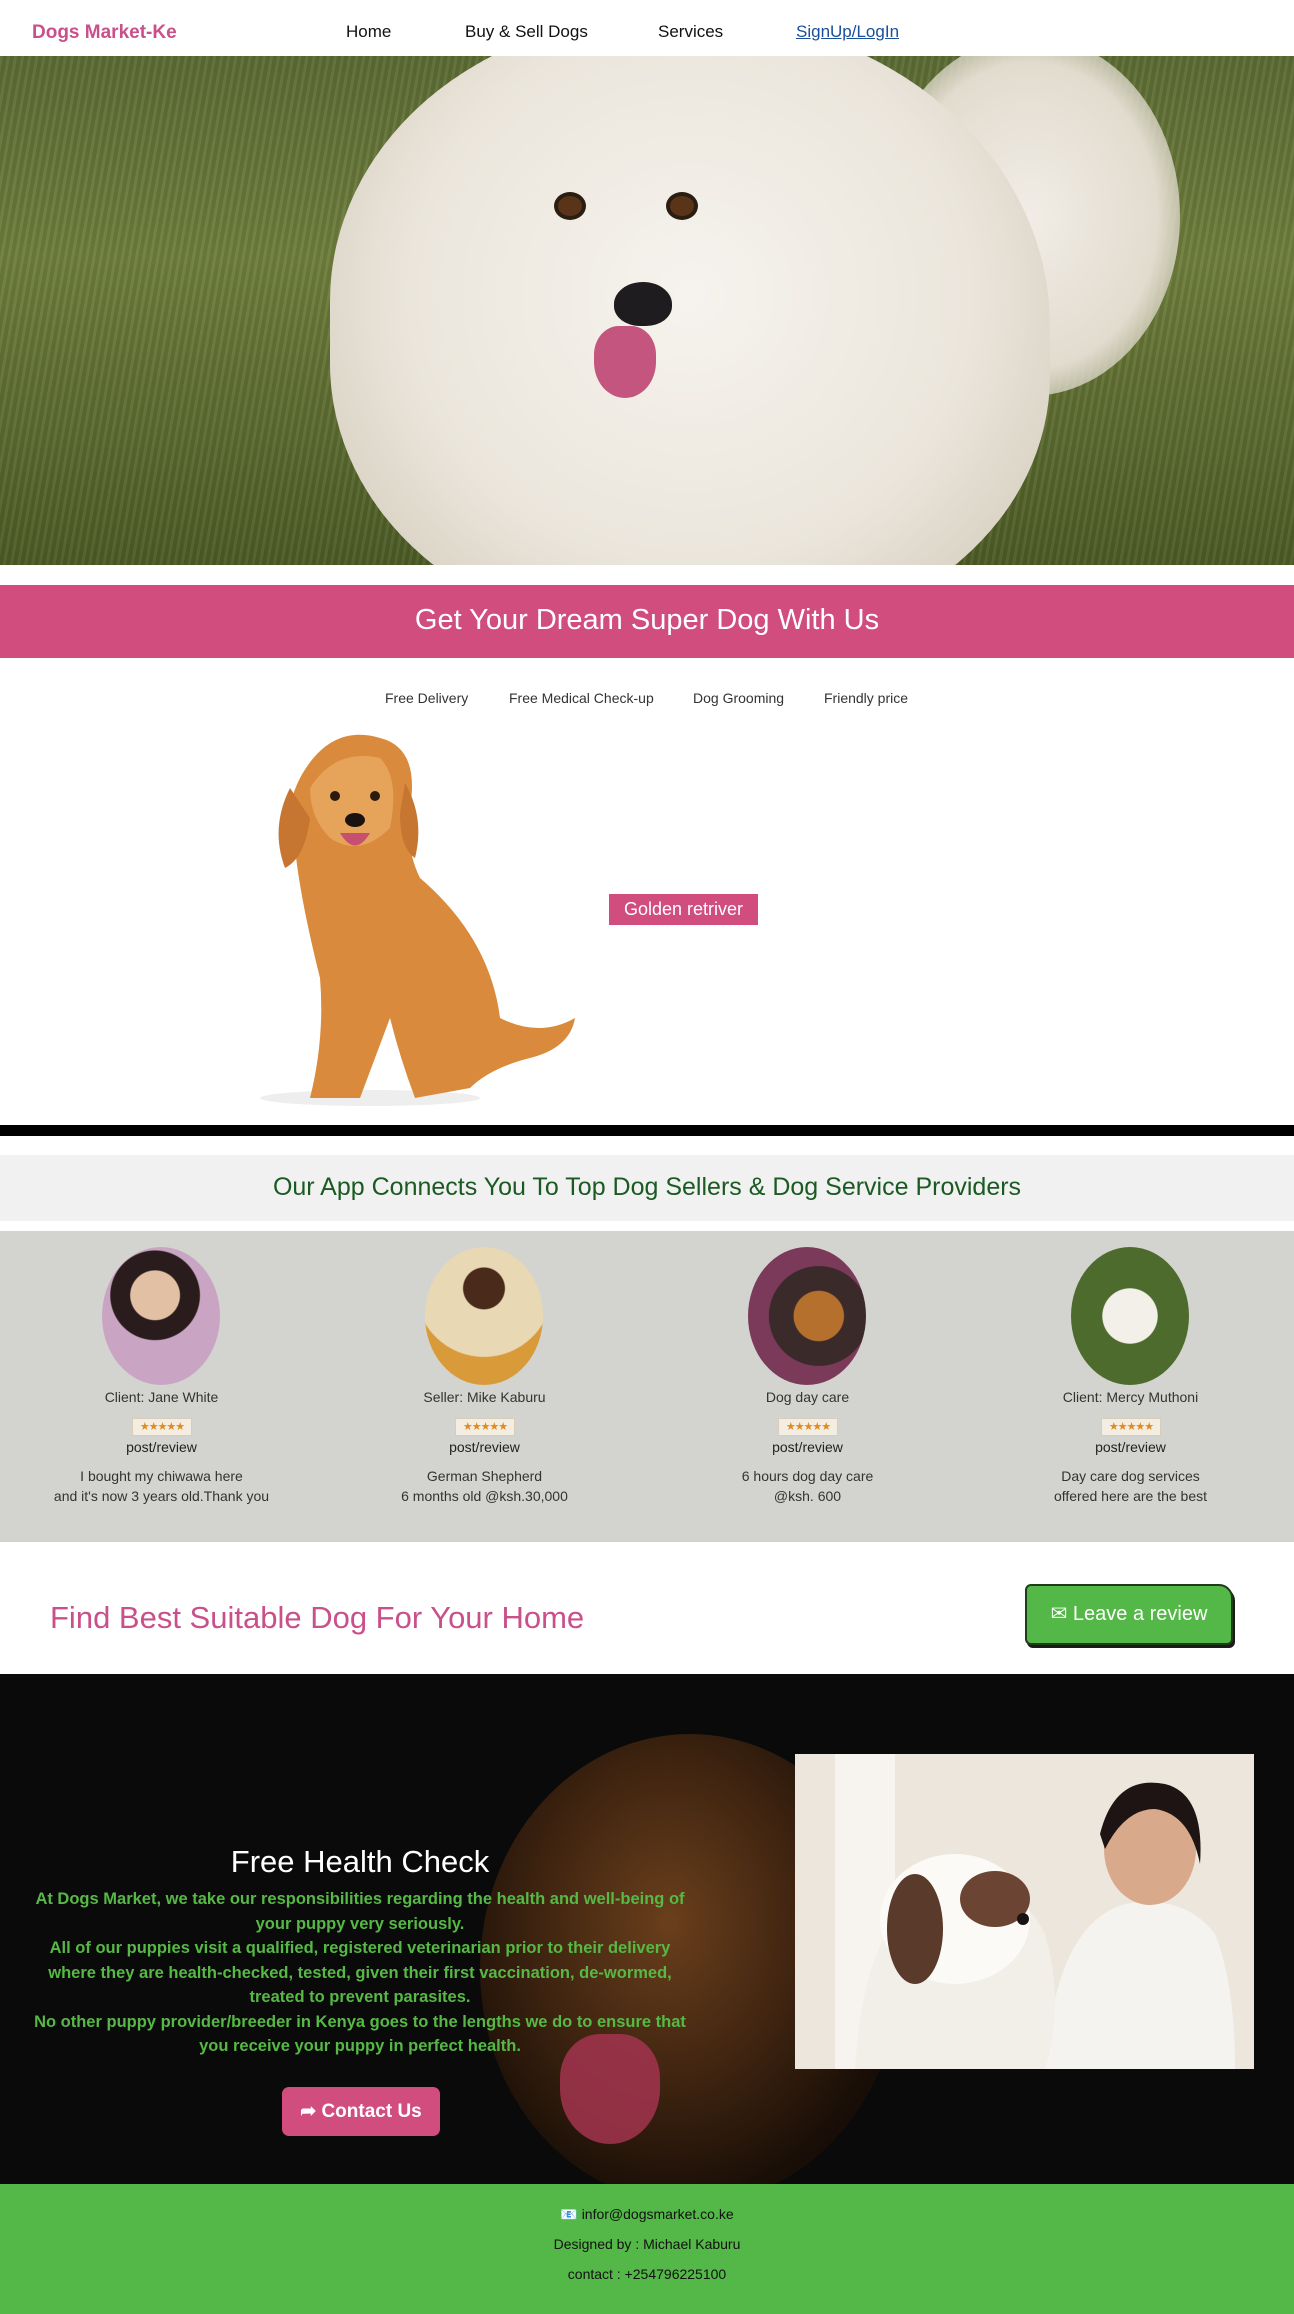 This screenshot has width=1294, height=2314. What do you see at coordinates (526, 32) in the screenshot?
I see `nav-buy-sell: Buy & Sell Dogs` at bounding box center [526, 32].